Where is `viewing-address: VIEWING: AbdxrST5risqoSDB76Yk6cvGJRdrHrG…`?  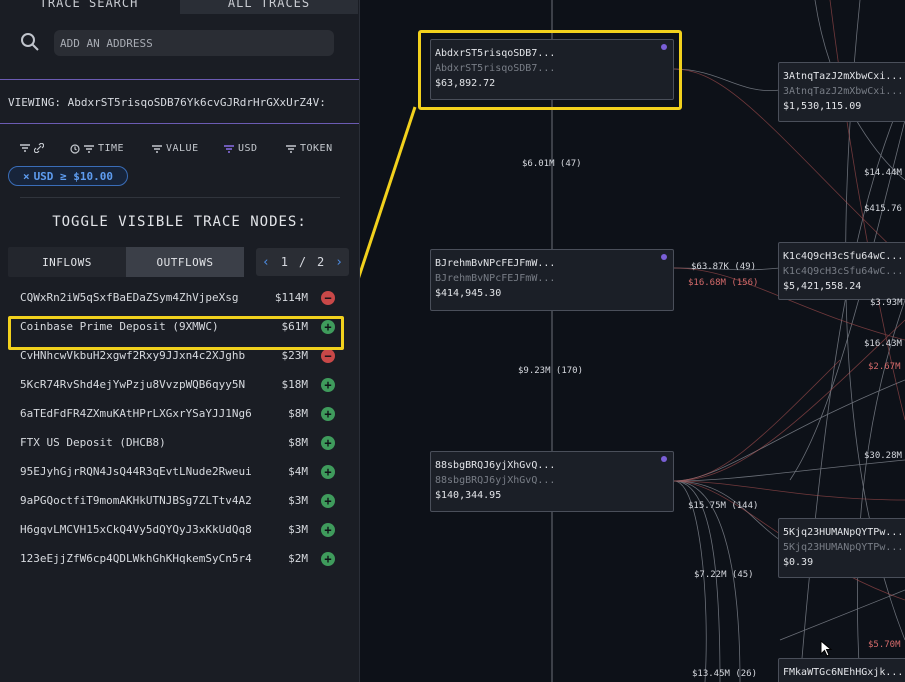
viewing-address: VIEWING: AbdxrST5risqoSDB76Yk6cvGJRdrHrG… is located at coordinates (179, 101).